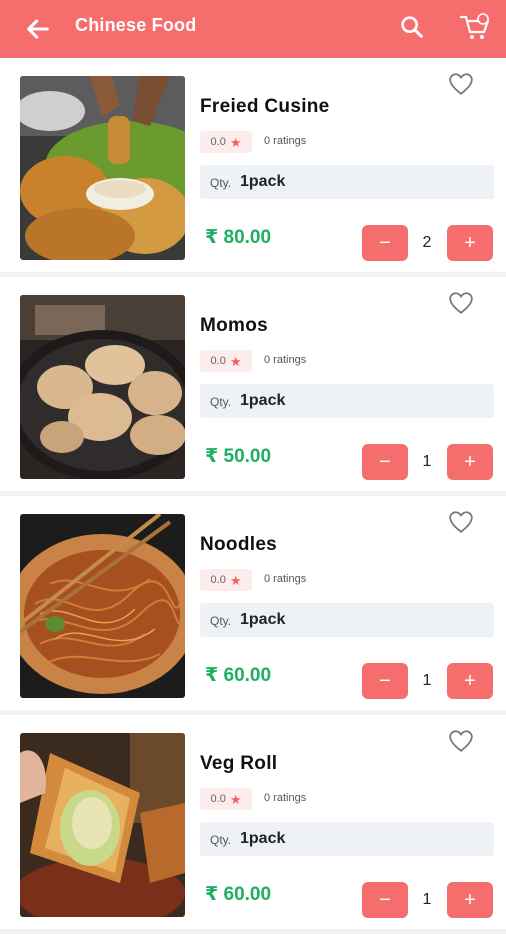 The height and width of the screenshot is (934, 506). What do you see at coordinates (475, 27) in the screenshot?
I see `cart-icon` at bounding box center [475, 27].